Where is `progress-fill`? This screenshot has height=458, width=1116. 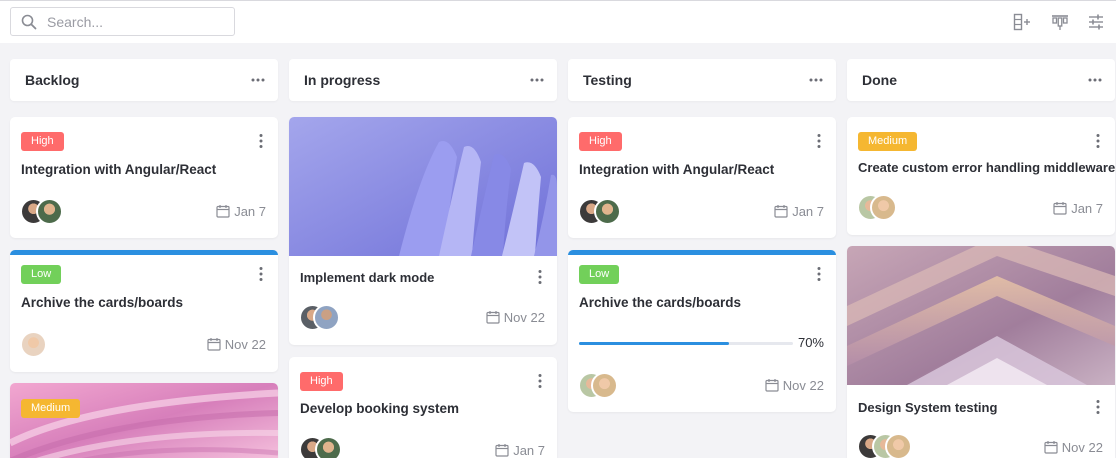
progress-fill is located at coordinates (654, 343).